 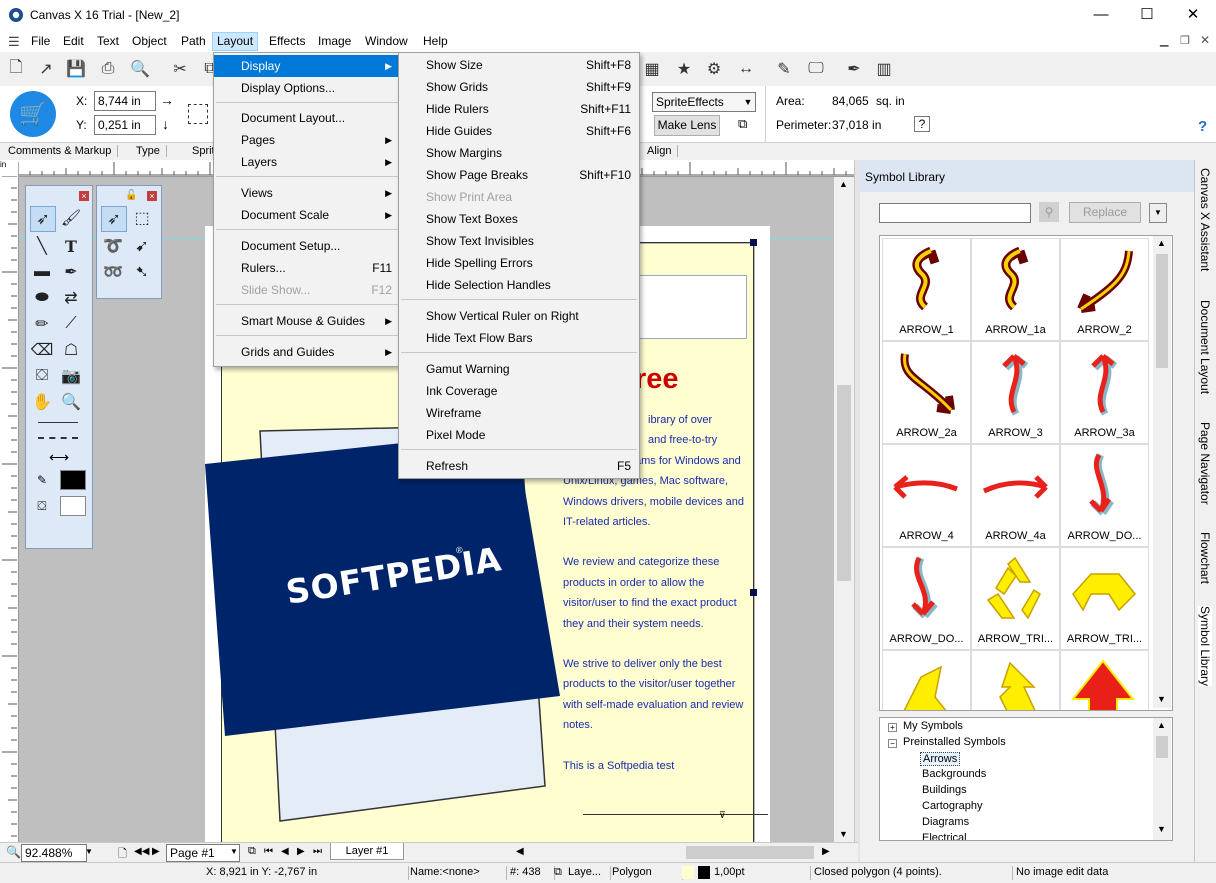 I want to click on effects-select: SpriteEffects, so click(x=698, y=102).